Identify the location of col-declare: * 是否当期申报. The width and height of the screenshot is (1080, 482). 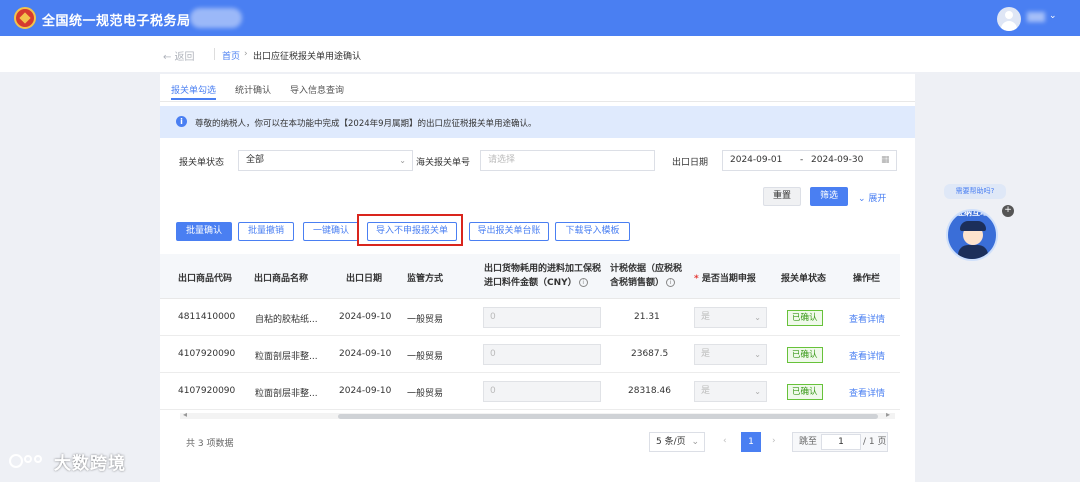
(725, 277).